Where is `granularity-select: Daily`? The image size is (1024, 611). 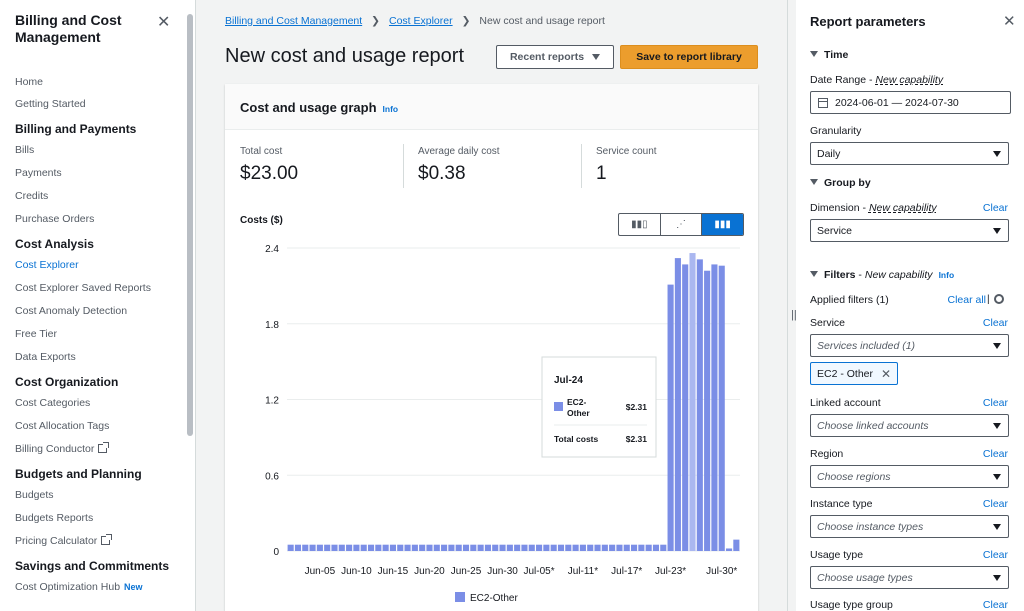 granularity-select: Daily is located at coordinates (909, 153).